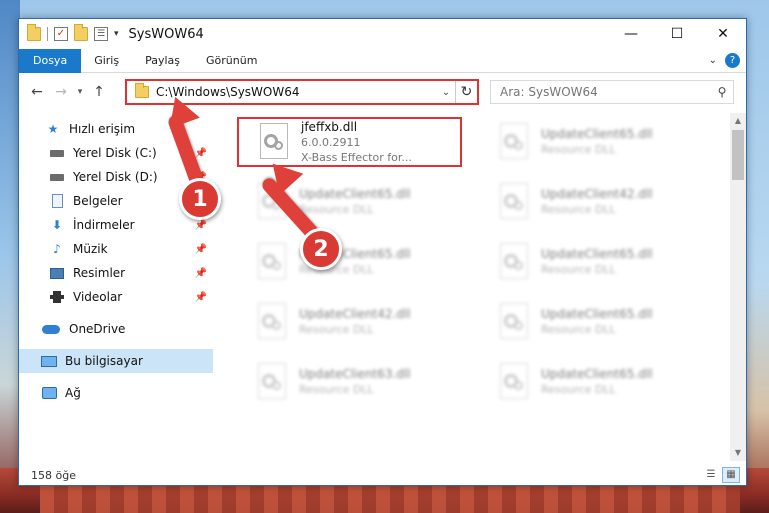  What do you see at coordinates (73, 393) in the screenshot?
I see `sidebar-item-label: Ağ` at bounding box center [73, 393].